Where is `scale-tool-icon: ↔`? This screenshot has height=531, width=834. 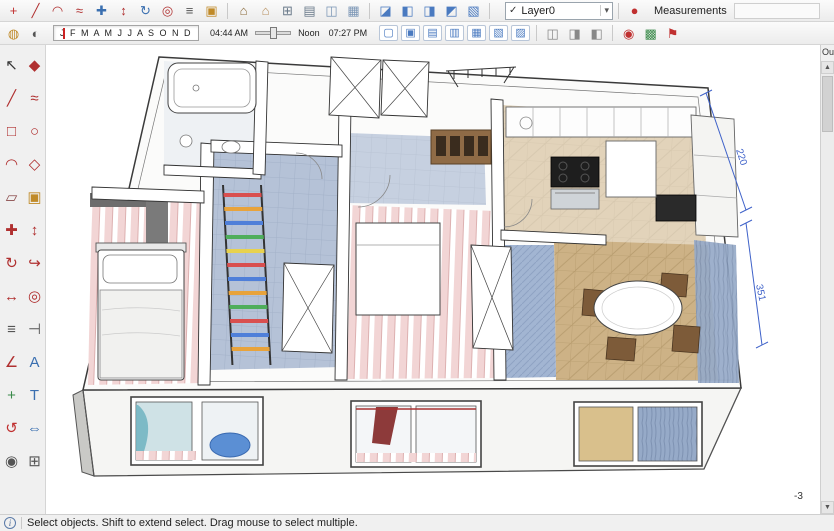 scale-tool-icon: ↔ is located at coordinates (12, 297).